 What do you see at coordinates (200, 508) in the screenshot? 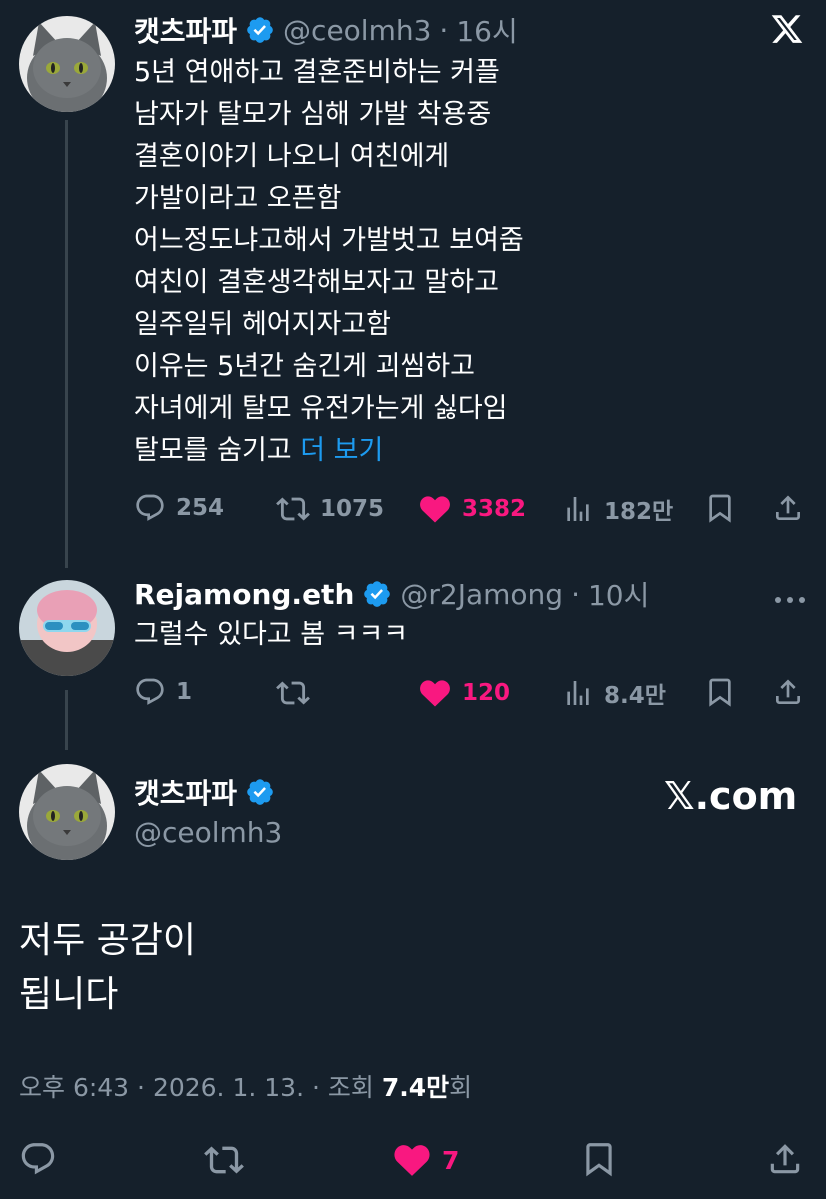
I see `reply-count: 254` at bounding box center [200, 508].